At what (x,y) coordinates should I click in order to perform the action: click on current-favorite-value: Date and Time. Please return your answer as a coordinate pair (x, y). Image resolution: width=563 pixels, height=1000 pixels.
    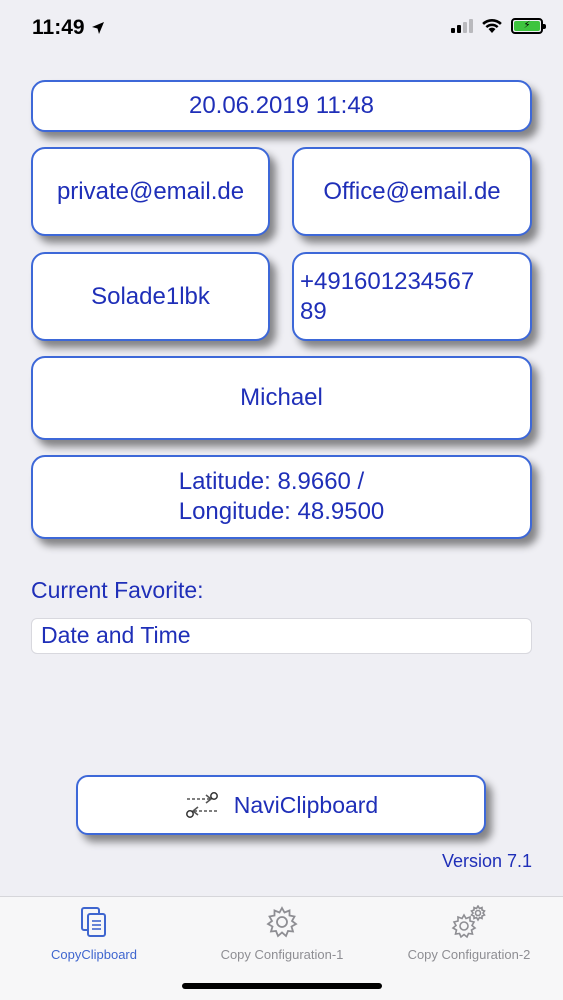
    Looking at the image, I should click on (116, 635).